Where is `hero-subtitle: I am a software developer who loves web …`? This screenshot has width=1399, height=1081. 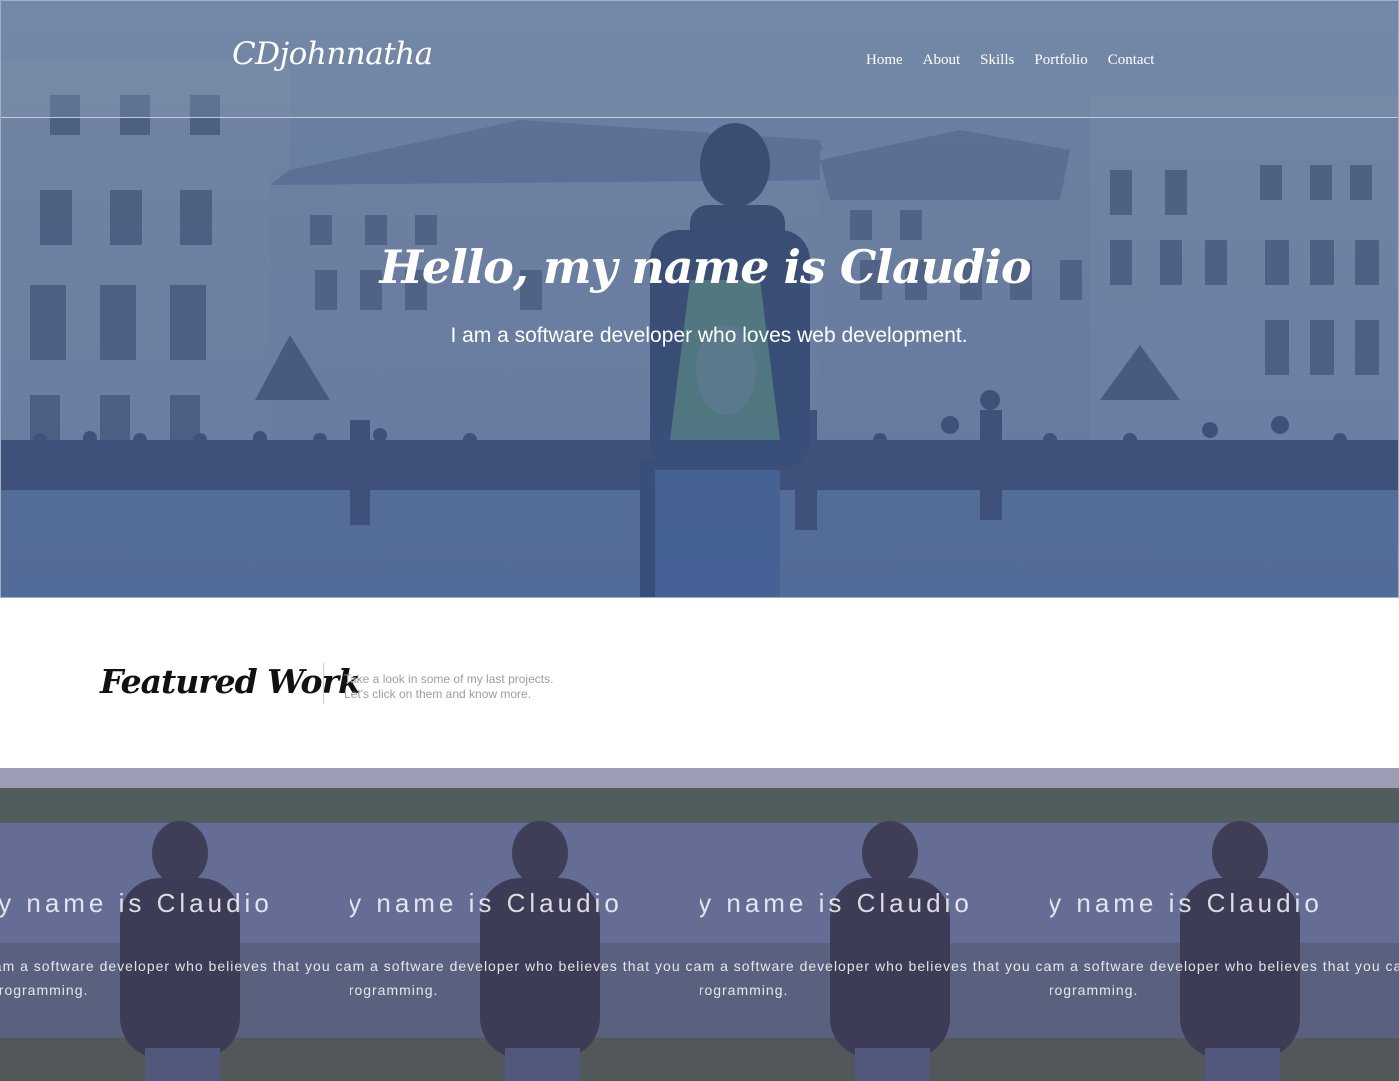
hero-subtitle: I am a software developer who loves web … is located at coordinates (709, 335).